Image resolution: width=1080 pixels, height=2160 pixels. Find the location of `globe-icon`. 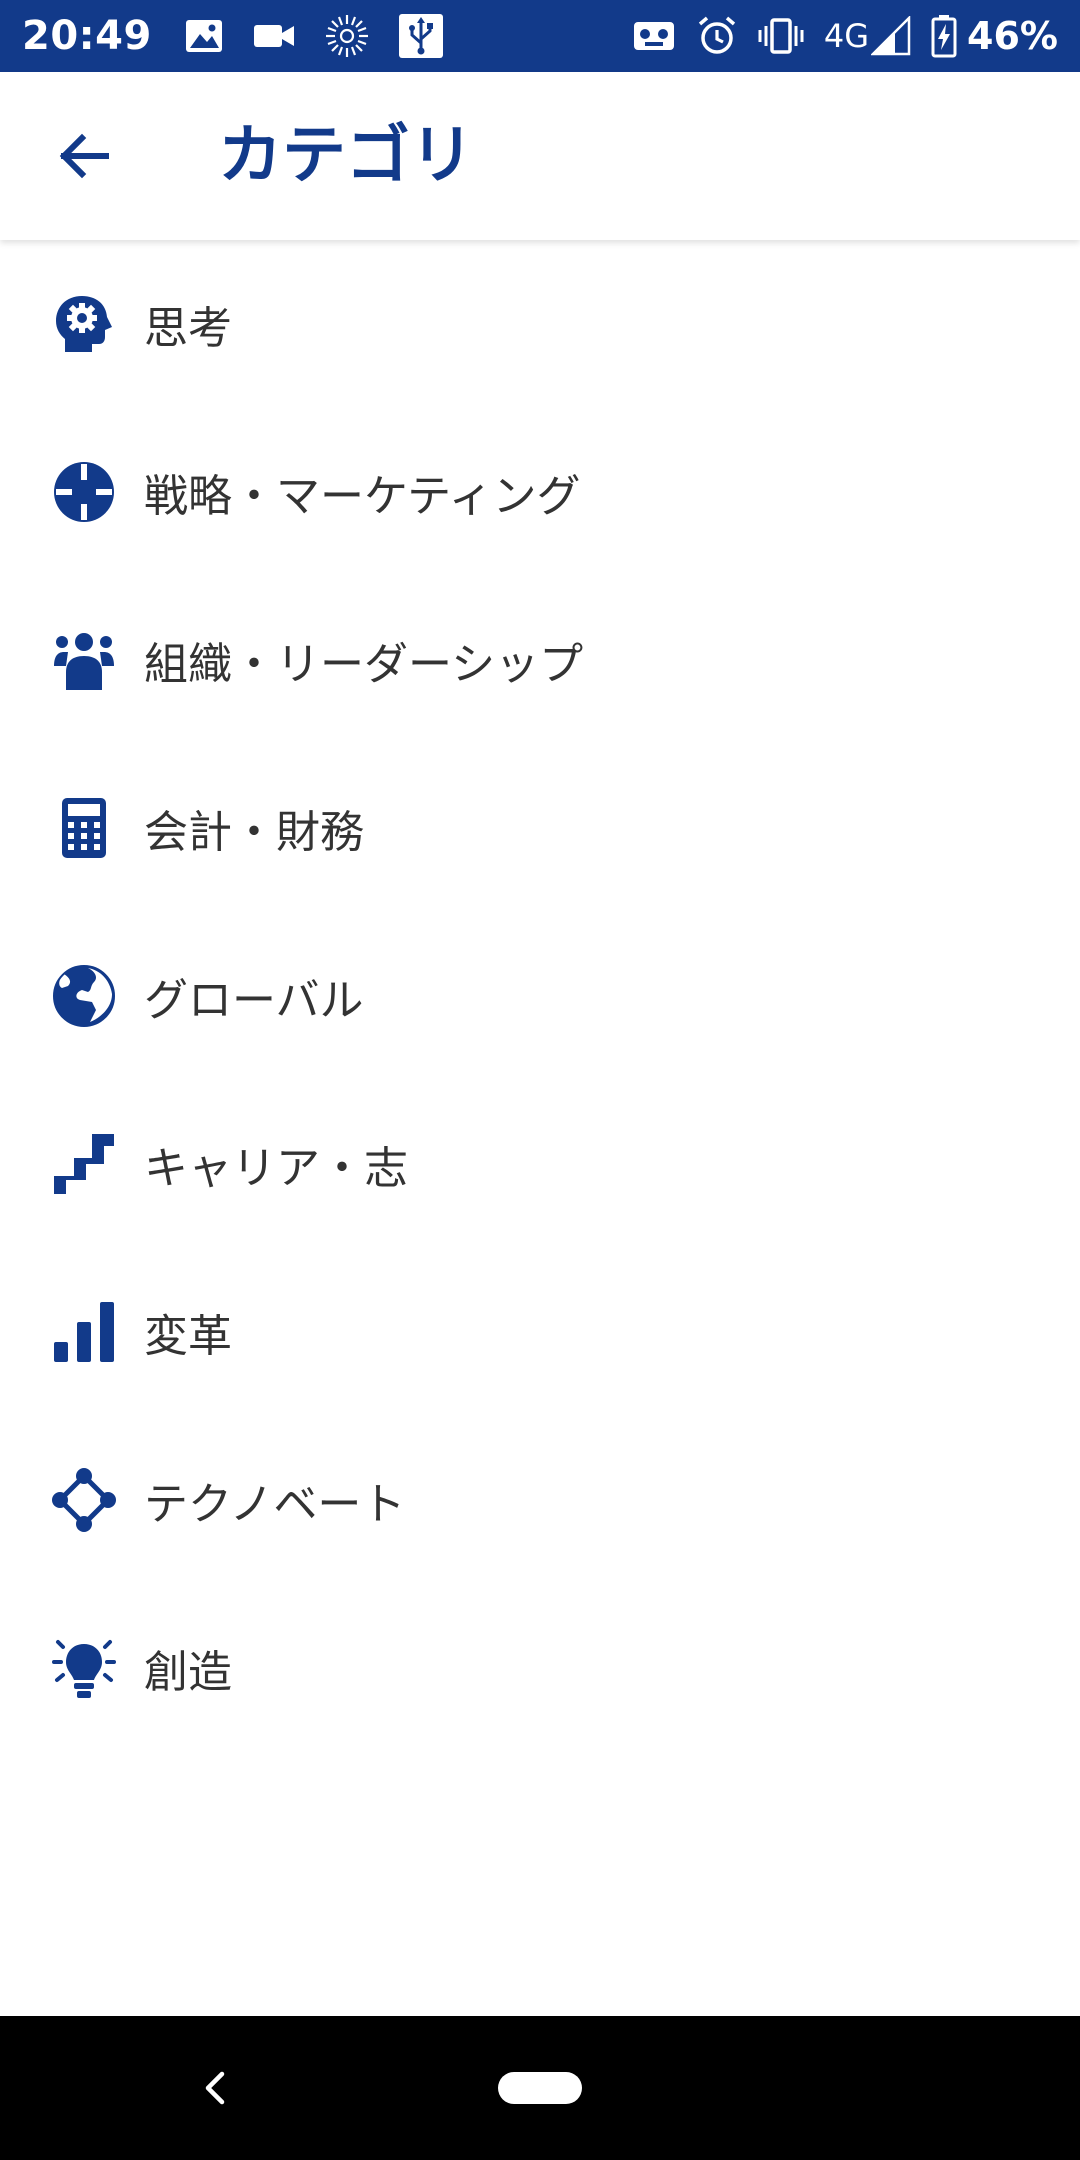

globe-icon is located at coordinates (84, 996).